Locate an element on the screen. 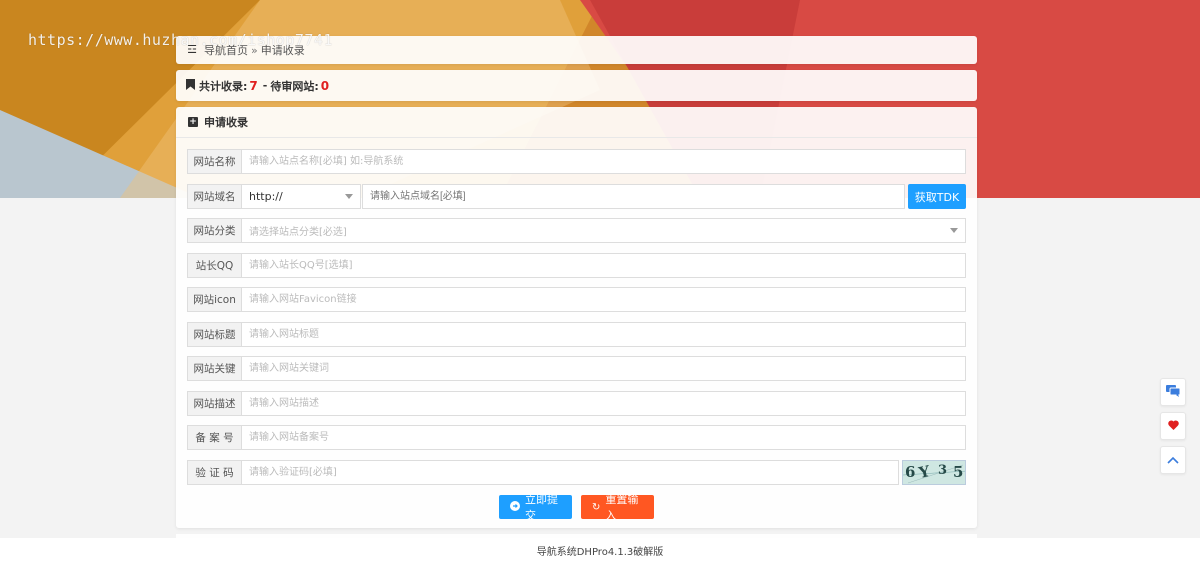 The width and height of the screenshot is (1200, 563). submit-button: 立即提交 is located at coordinates (535, 507).